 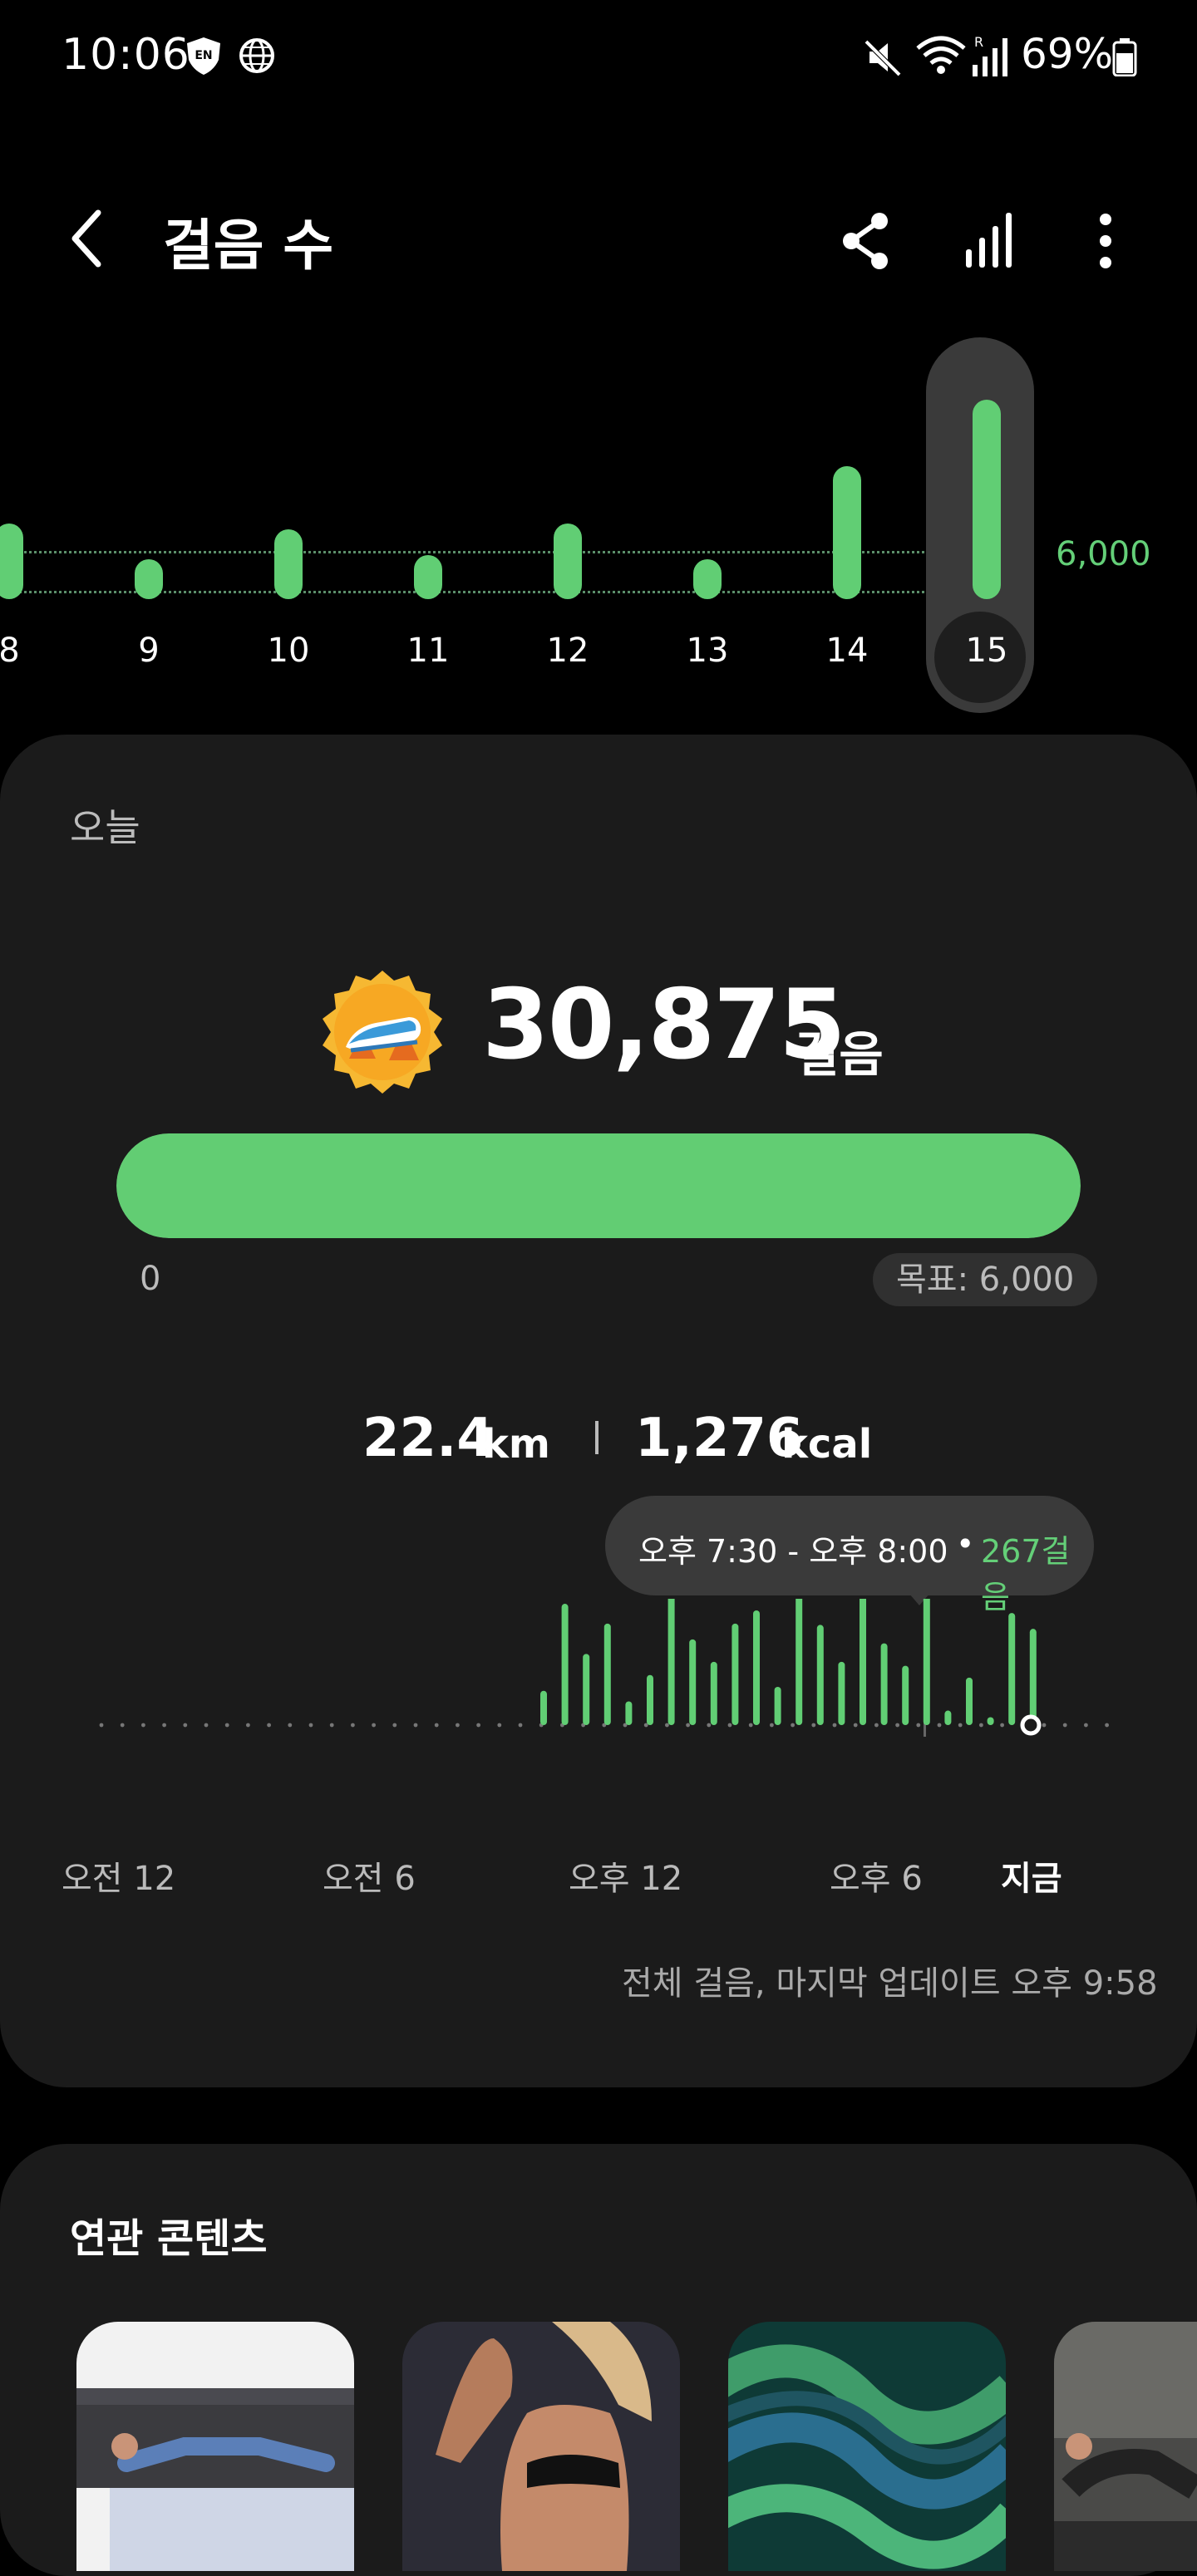 What do you see at coordinates (598, 1185) in the screenshot?
I see `step-goal-progress` at bounding box center [598, 1185].